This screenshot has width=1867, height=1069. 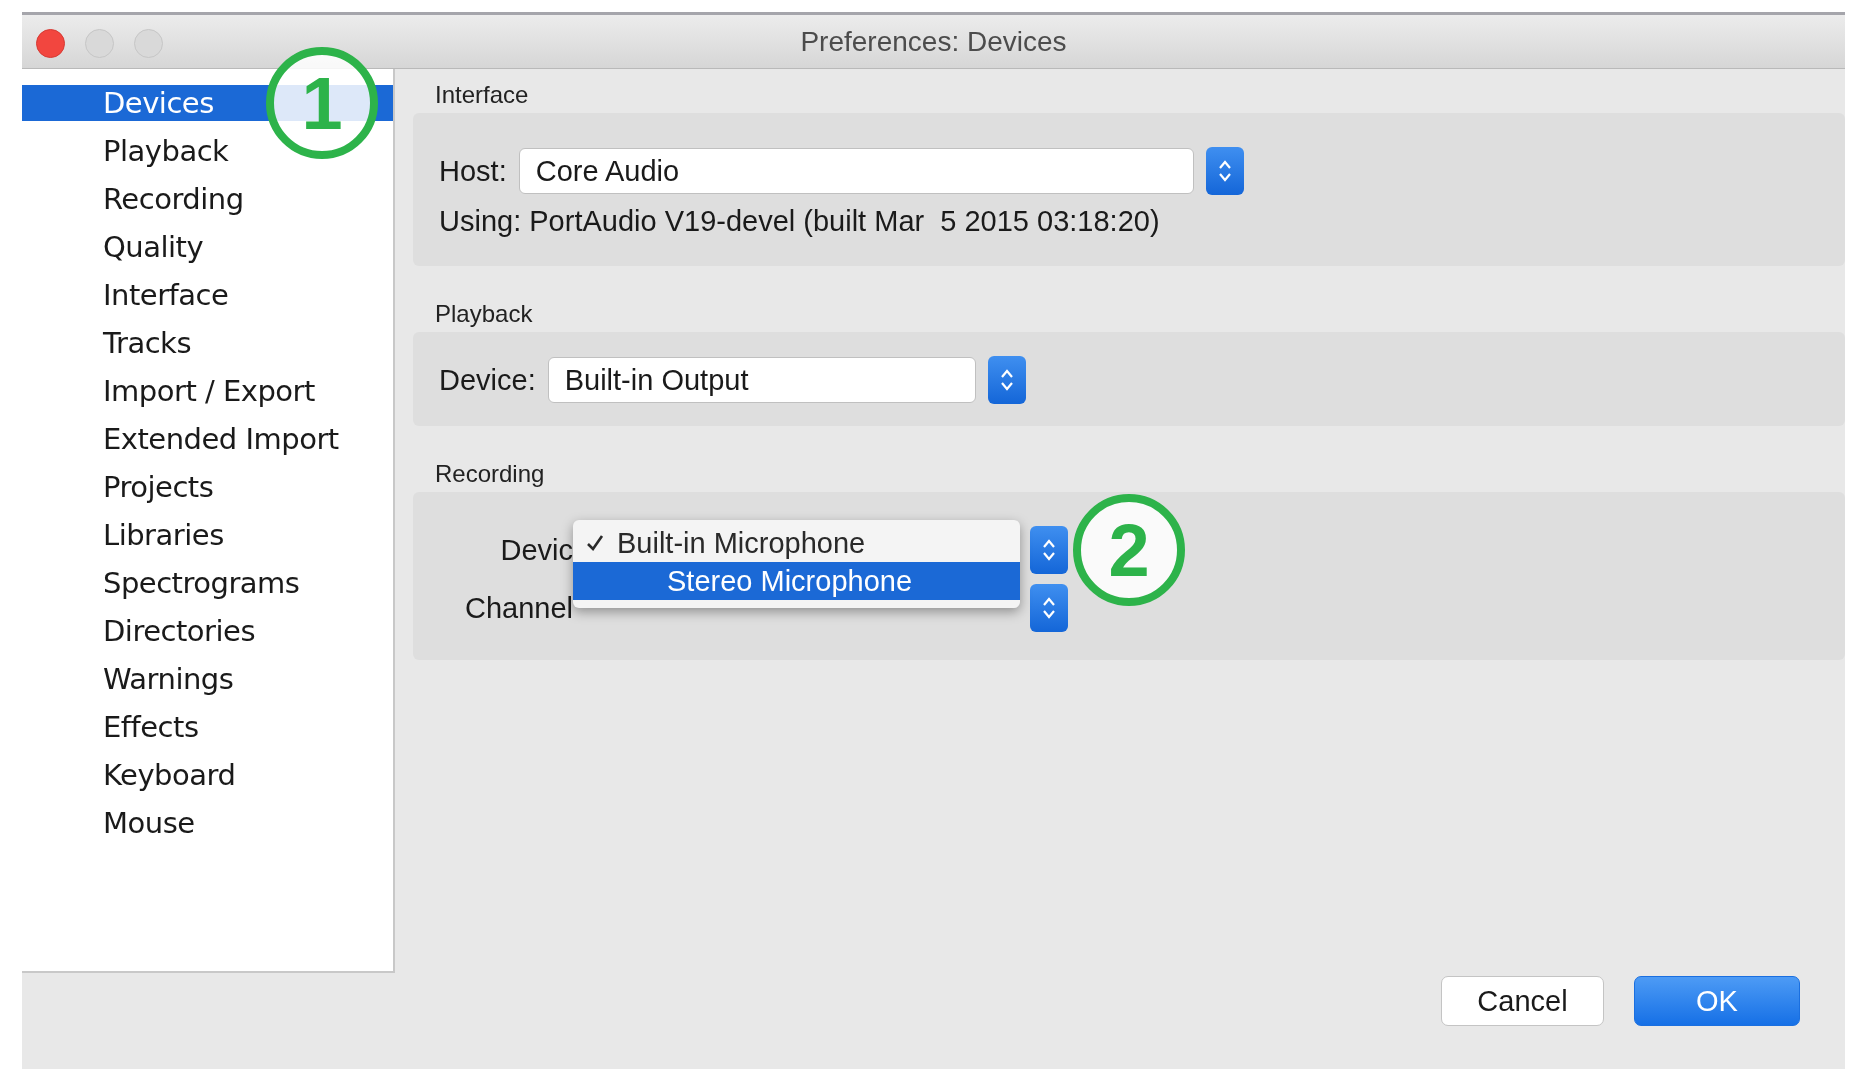 I want to click on sidebar-item: Libraries, so click(x=207, y=535).